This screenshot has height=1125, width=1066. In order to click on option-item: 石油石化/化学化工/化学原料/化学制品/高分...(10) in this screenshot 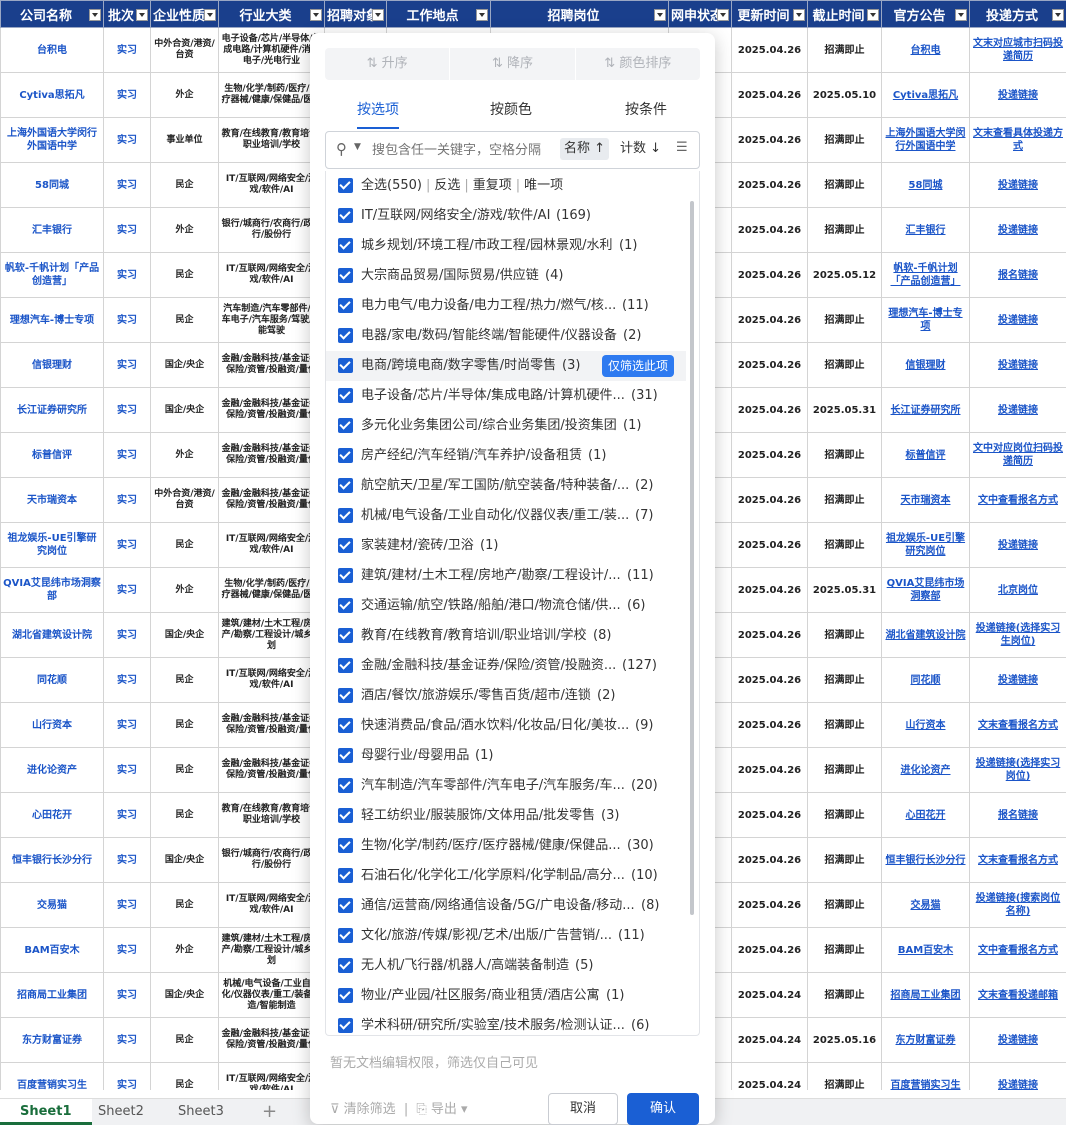, I will do `click(506, 876)`.